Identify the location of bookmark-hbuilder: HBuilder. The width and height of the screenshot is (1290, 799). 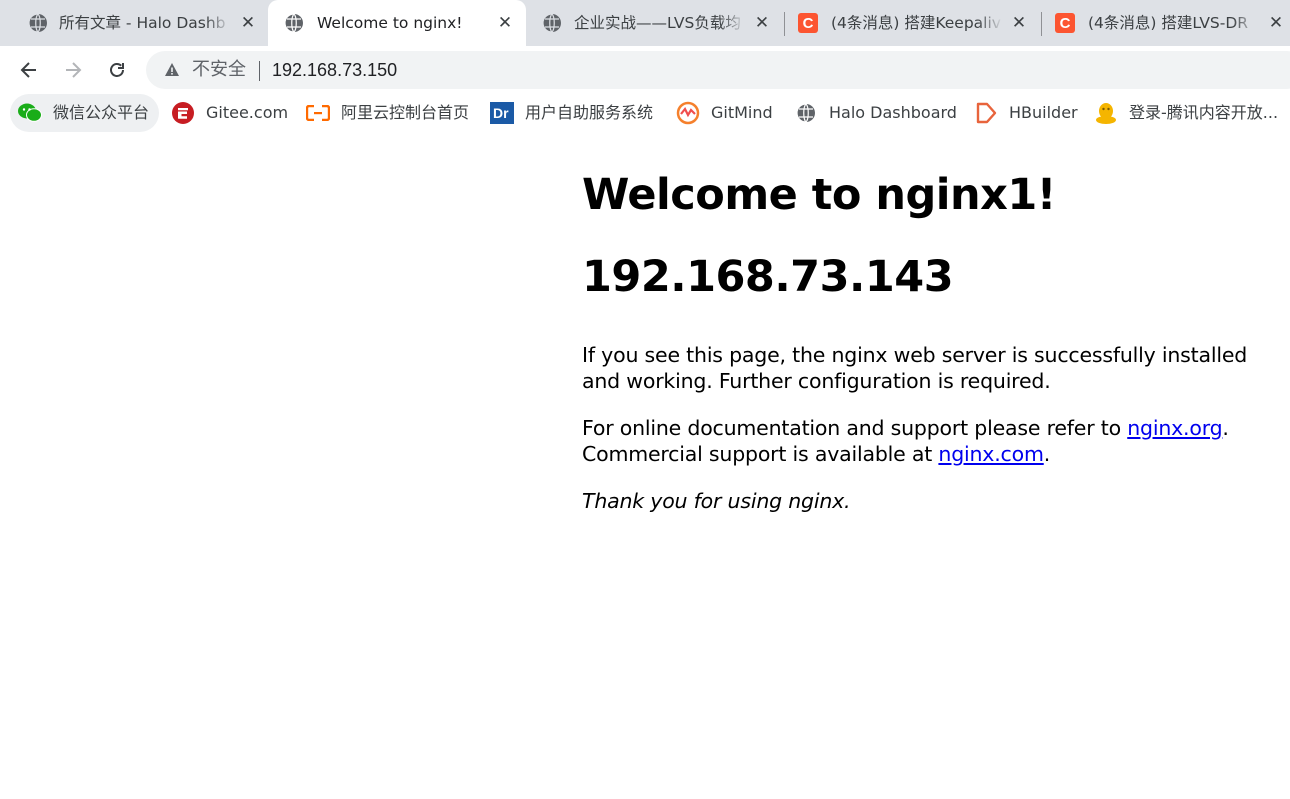
(1027, 113).